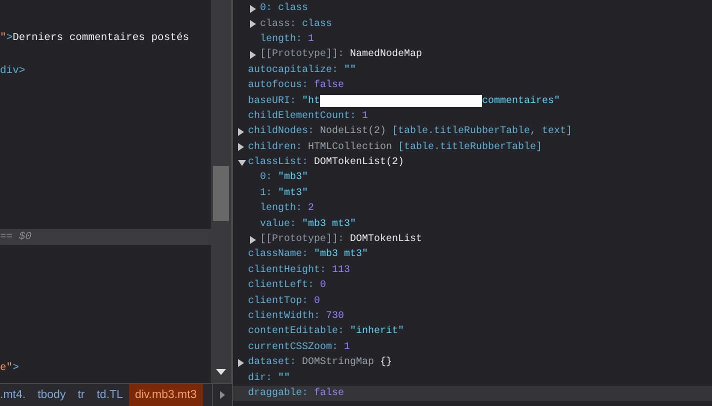  Describe the element at coordinates (16, 395) in the screenshot. I see `breadcrumb-item: .mt4.` at that location.